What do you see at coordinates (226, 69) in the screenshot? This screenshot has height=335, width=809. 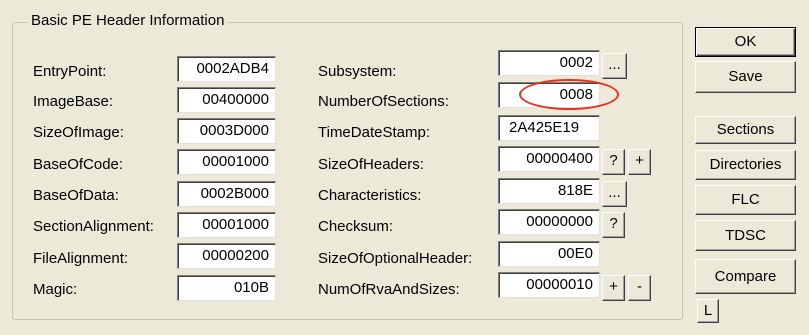 I see `entrypoint-field: 0002ADB4` at bounding box center [226, 69].